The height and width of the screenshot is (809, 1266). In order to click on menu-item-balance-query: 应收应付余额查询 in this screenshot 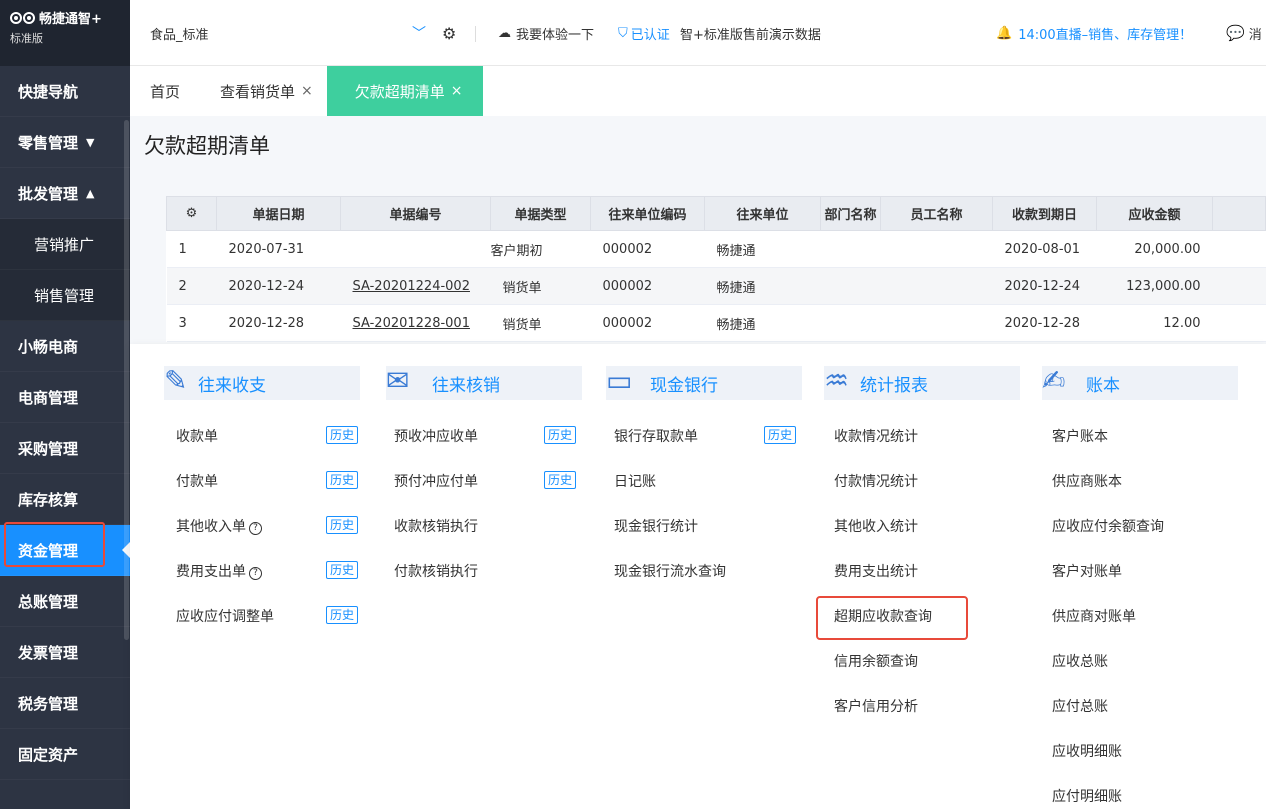, I will do `click(1108, 526)`.